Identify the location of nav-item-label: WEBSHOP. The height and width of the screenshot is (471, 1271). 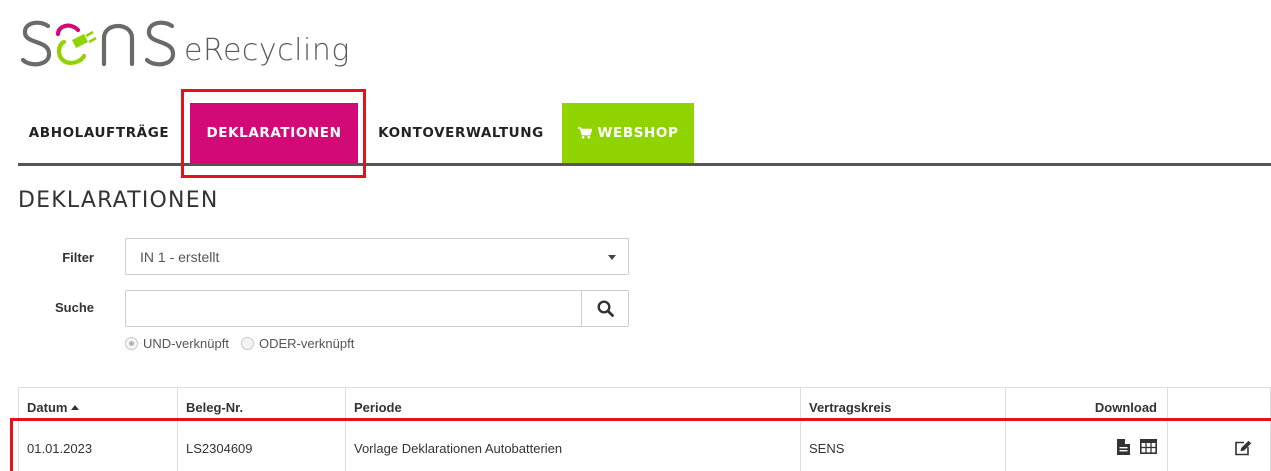
(638, 133).